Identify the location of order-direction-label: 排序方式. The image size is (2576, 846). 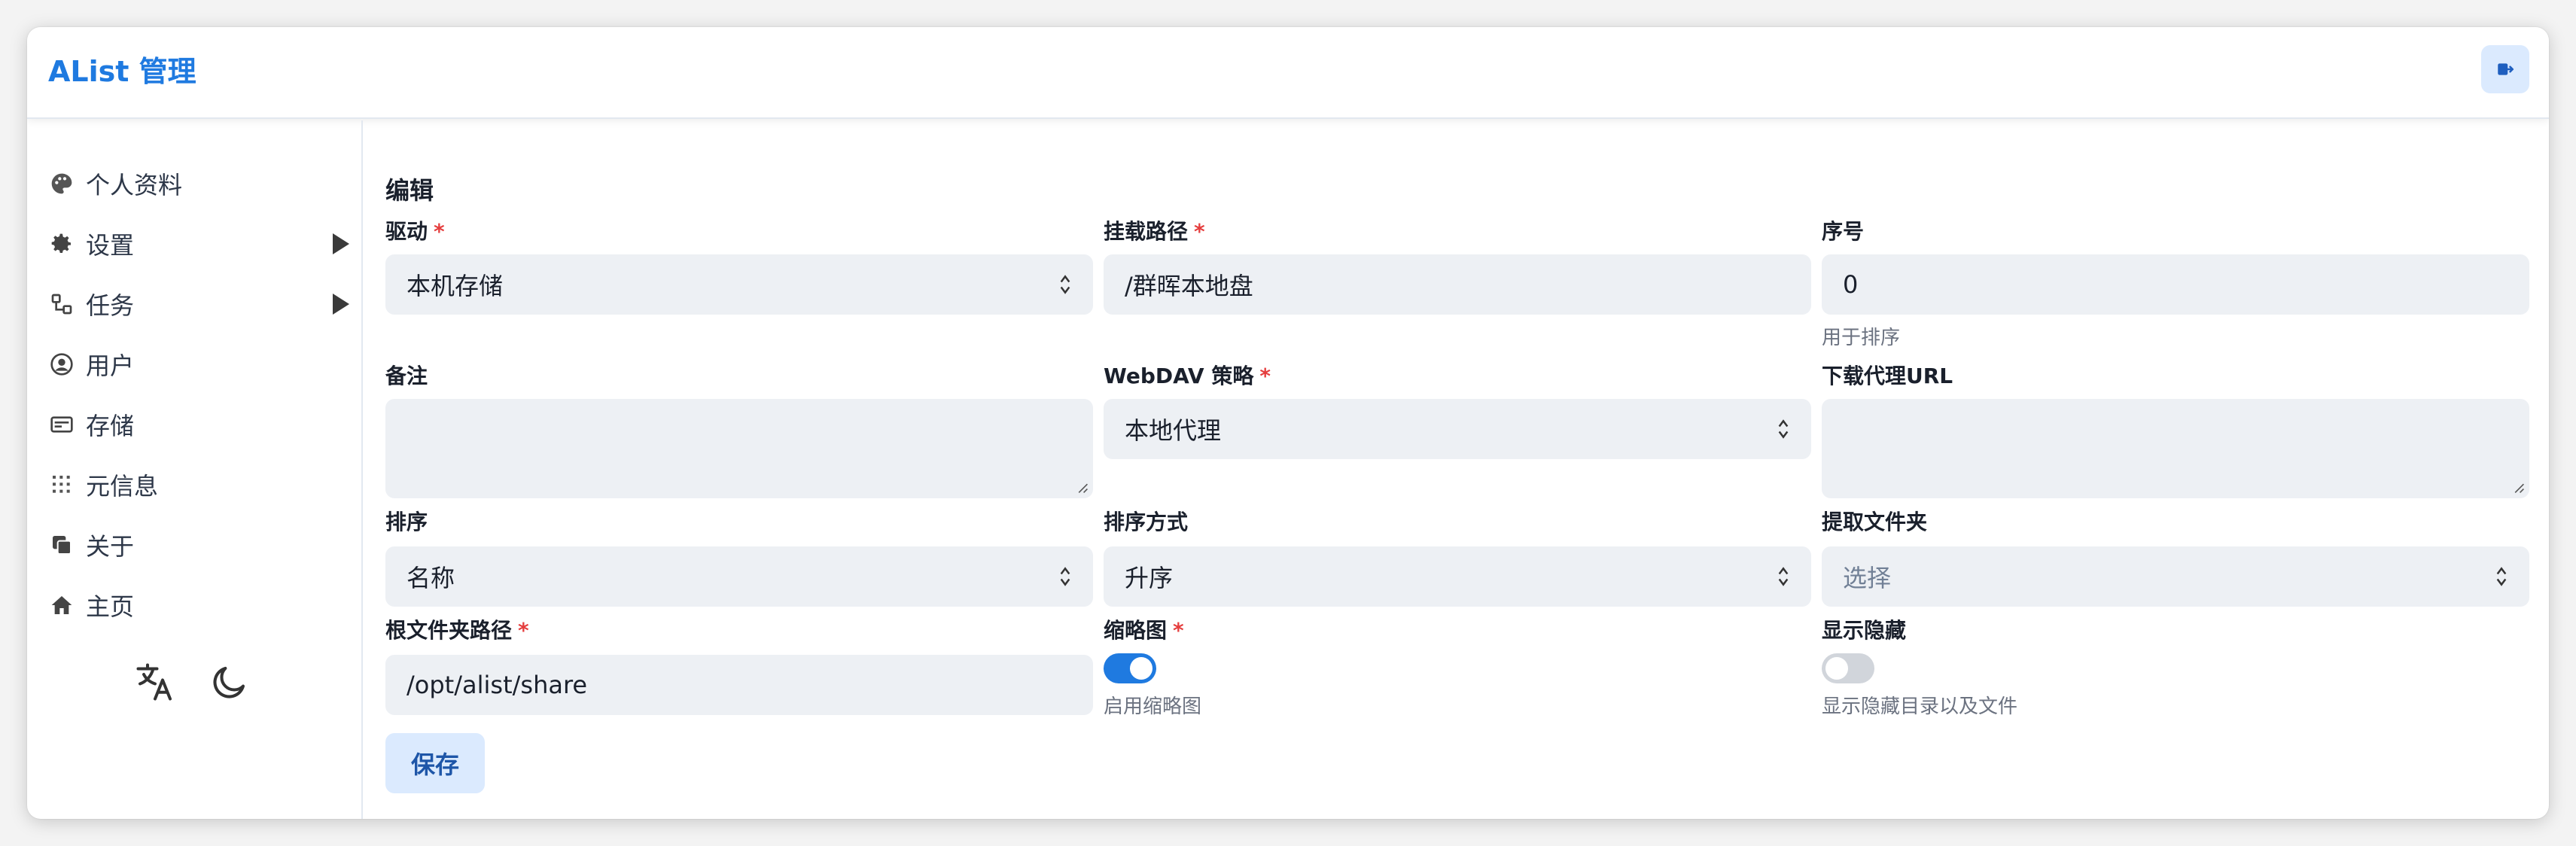
(1146, 522).